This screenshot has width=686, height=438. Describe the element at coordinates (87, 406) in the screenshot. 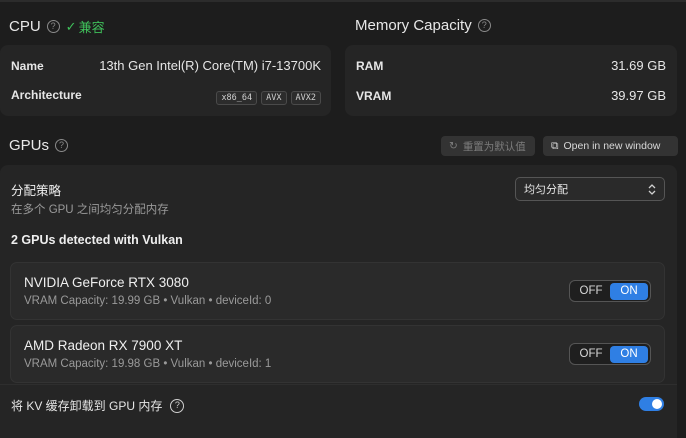

I see `kv-offload-label: 将 KV 缓存卸载到 GPU 内存` at that location.